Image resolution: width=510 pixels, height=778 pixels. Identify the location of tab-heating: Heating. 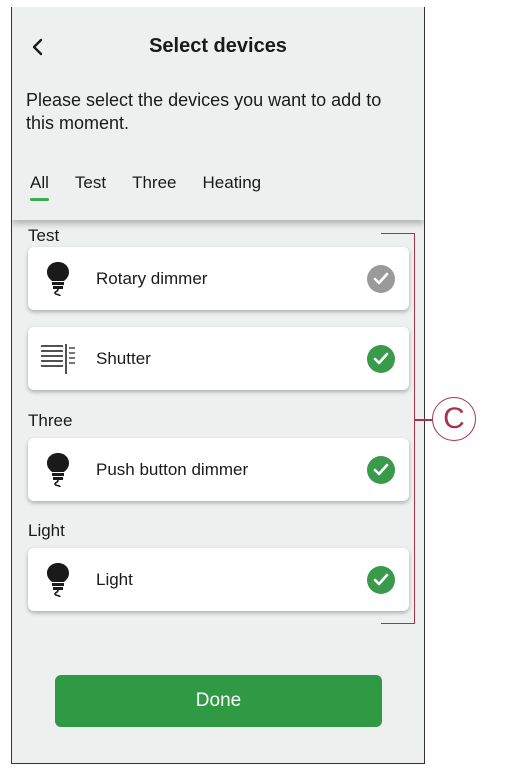
(232, 188).